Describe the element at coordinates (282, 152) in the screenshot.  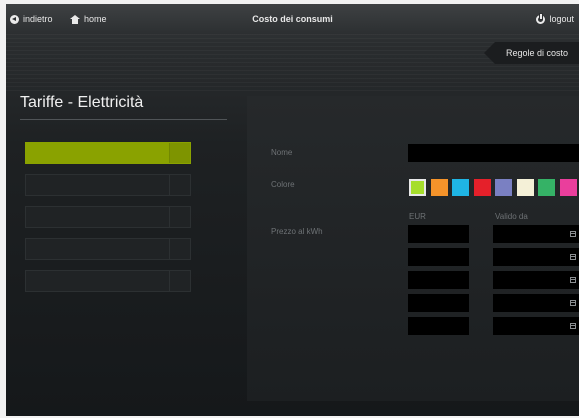
I see `name-label: Nome` at that location.